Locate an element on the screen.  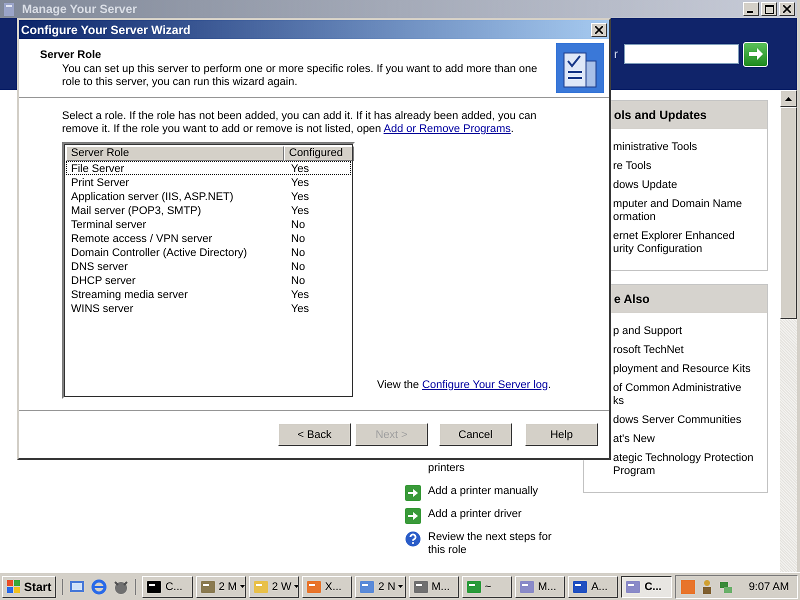
task-link: Review the next steps for this role is located at coordinates (490, 544).